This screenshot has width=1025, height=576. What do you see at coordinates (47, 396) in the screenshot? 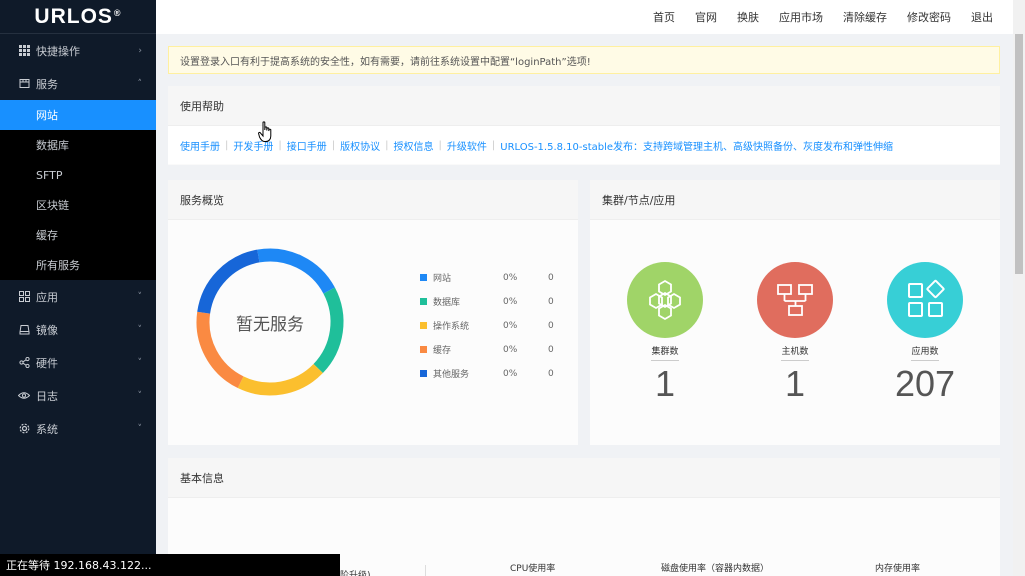
I see `sidebar-item-label: 日志` at bounding box center [47, 396].